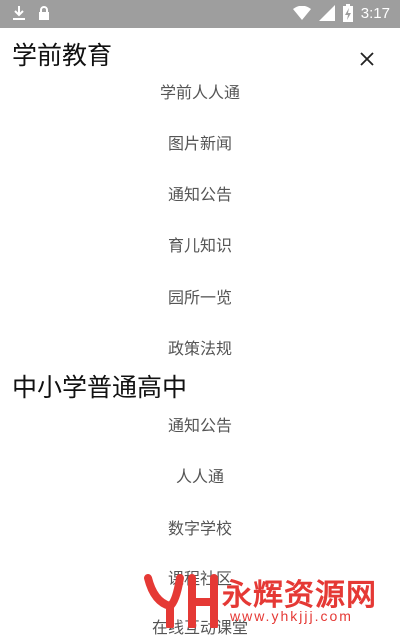 This screenshot has height=638, width=400. I want to click on close-icon, so click(367, 59).